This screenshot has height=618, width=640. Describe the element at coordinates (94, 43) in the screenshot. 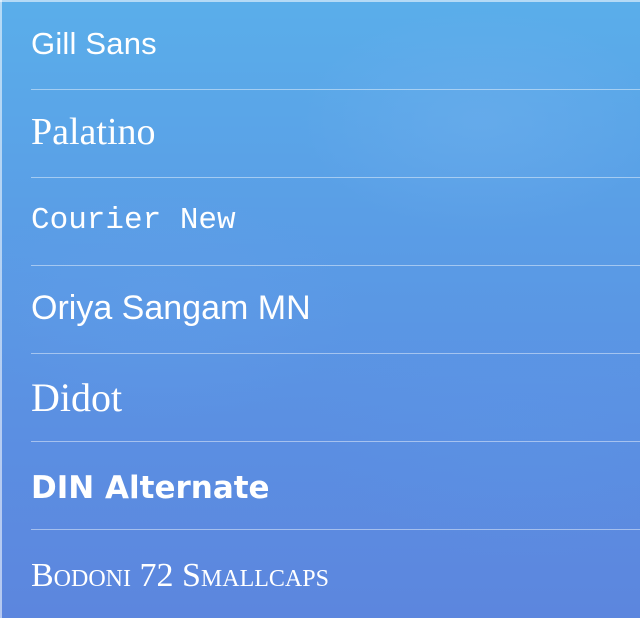

I see `font-item-label: Gill Sans` at that location.